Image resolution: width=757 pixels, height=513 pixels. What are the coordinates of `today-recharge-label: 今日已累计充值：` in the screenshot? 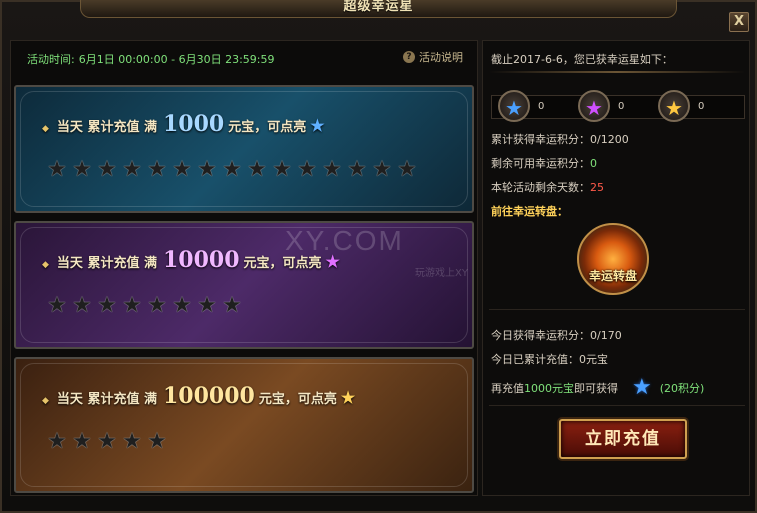 It's located at (535, 359).